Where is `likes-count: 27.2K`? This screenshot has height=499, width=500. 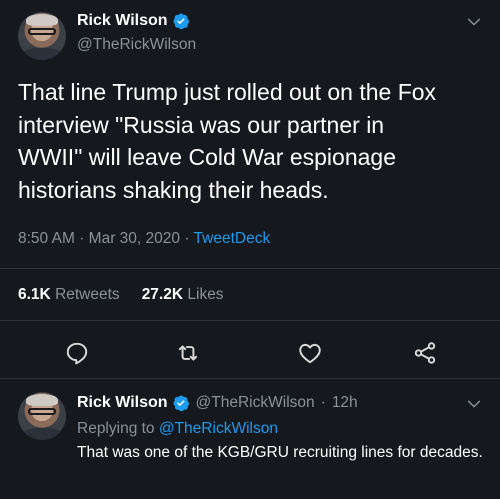 likes-count: 27.2K is located at coordinates (162, 294).